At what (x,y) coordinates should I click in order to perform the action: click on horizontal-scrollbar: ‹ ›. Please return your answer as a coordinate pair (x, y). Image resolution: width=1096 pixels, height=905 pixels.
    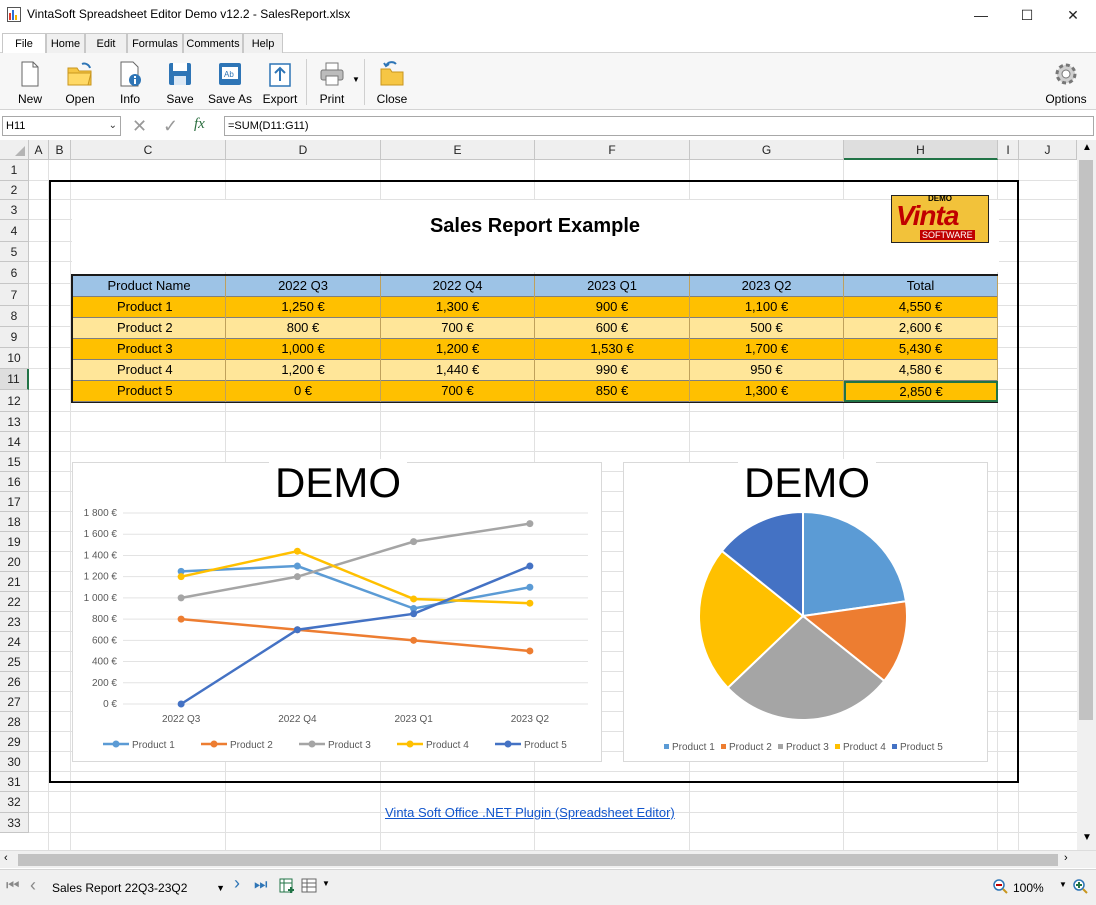
    Looking at the image, I should click on (548, 859).